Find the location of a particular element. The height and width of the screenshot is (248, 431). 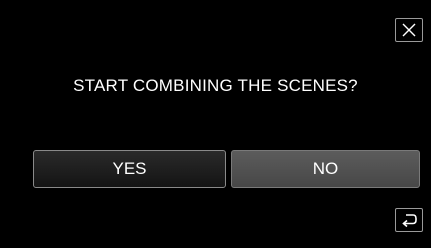

yes-button: YES is located at coordinates (129, 169).